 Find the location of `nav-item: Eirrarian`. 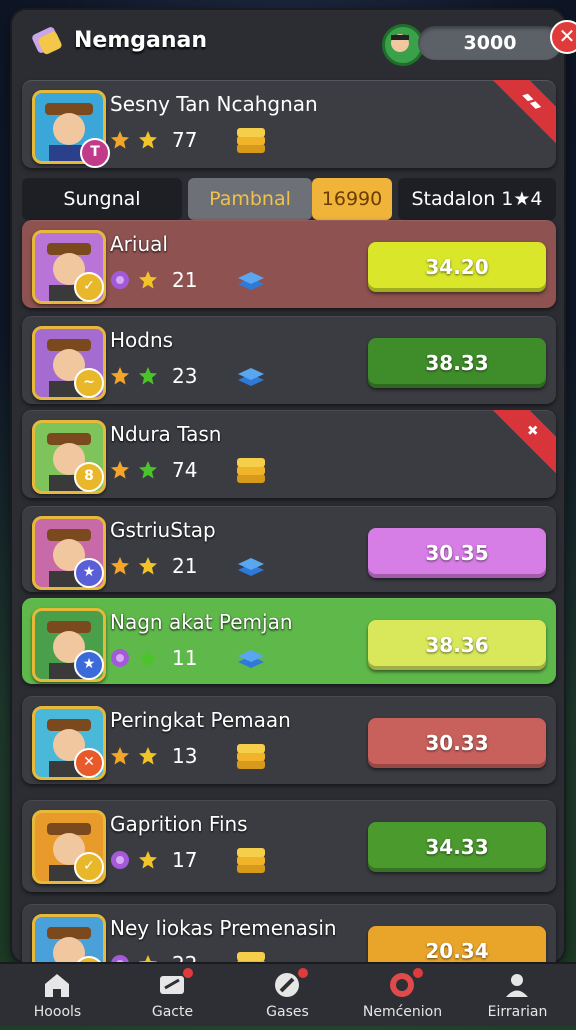

nav-item: Eirrarian is located at coordinates (517, 995).